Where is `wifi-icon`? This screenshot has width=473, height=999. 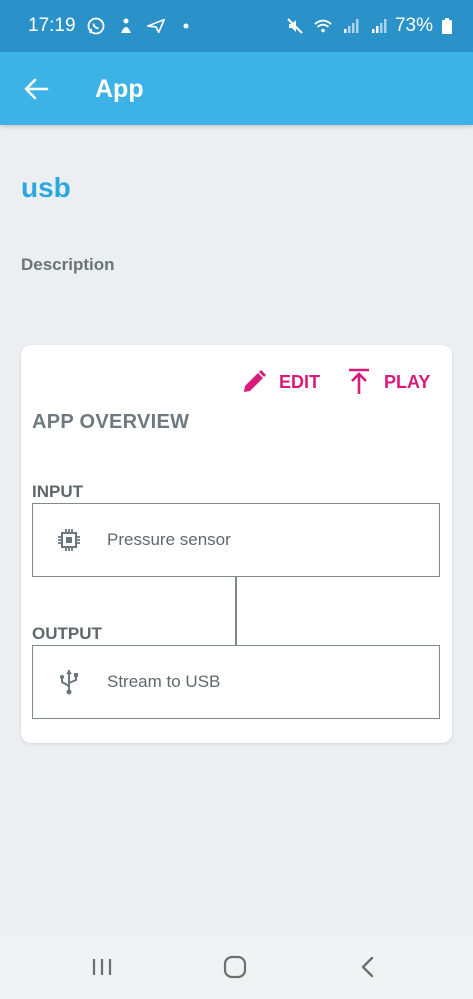 wifi-icon is located at coordinates (323, 26).